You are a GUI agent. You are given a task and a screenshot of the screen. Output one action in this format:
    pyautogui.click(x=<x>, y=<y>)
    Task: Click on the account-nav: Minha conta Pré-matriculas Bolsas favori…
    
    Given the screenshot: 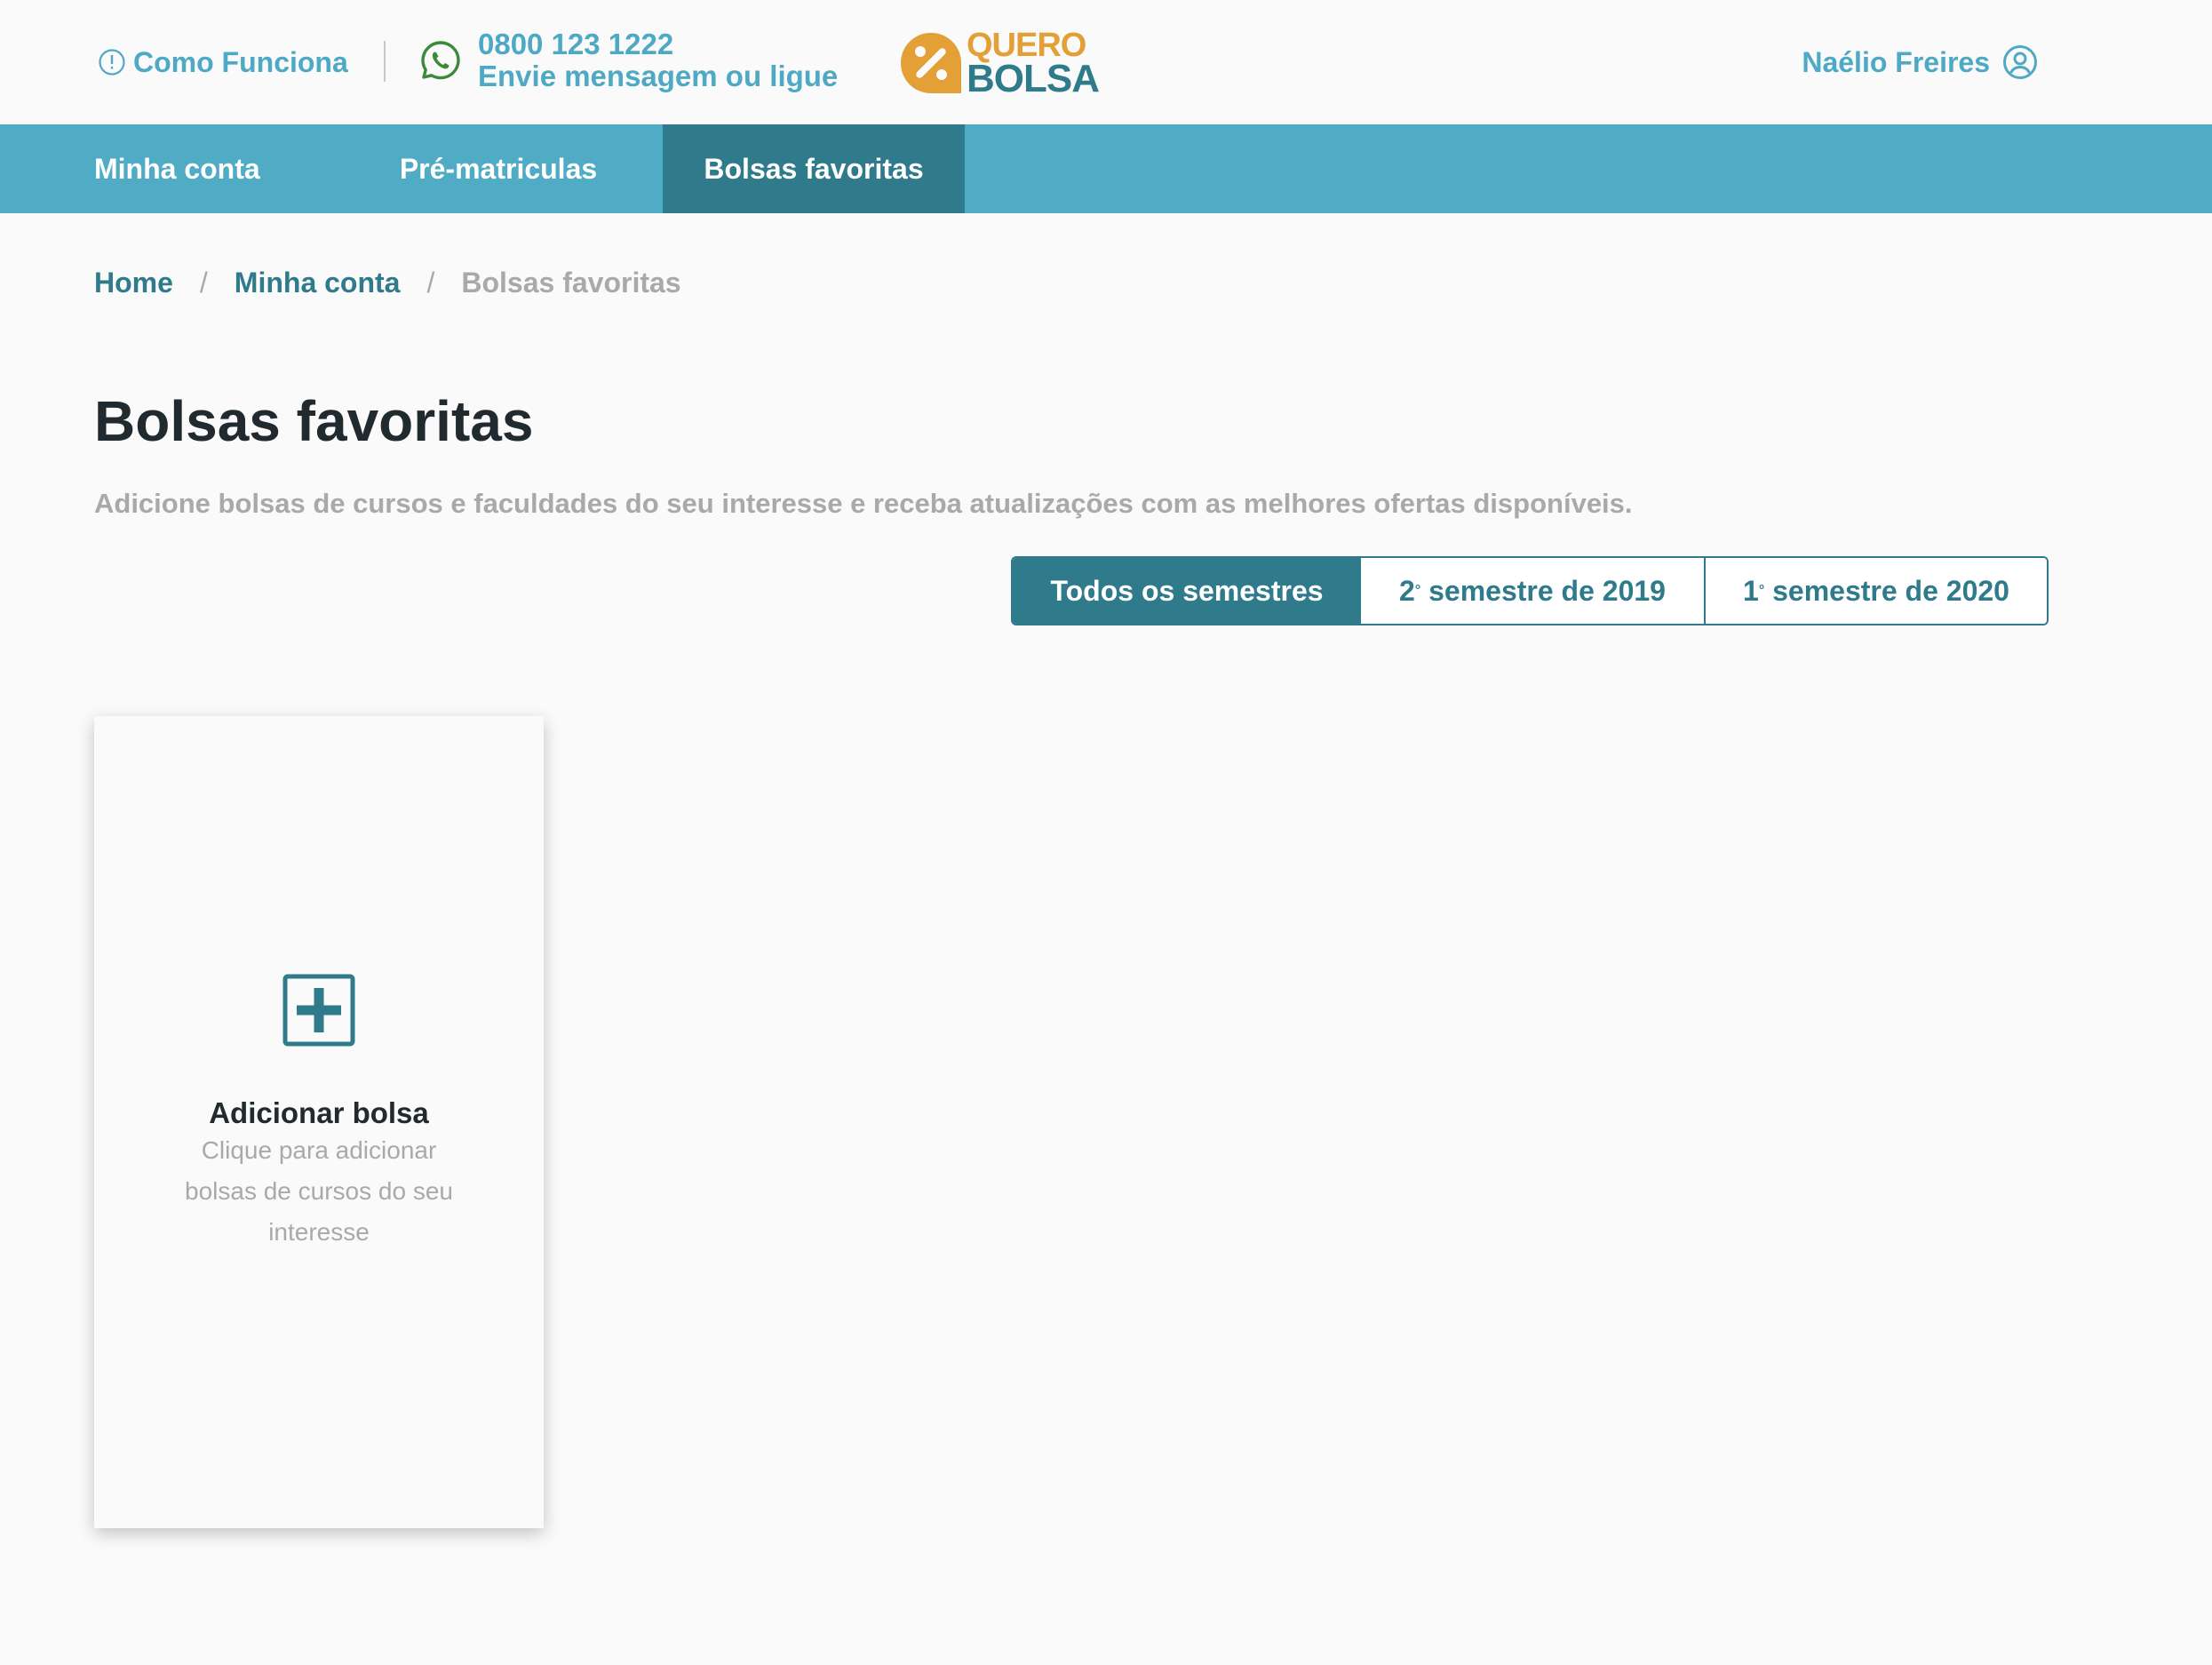 What is the action you would take?
    pyautogui.click(x=1106, y=168)
    